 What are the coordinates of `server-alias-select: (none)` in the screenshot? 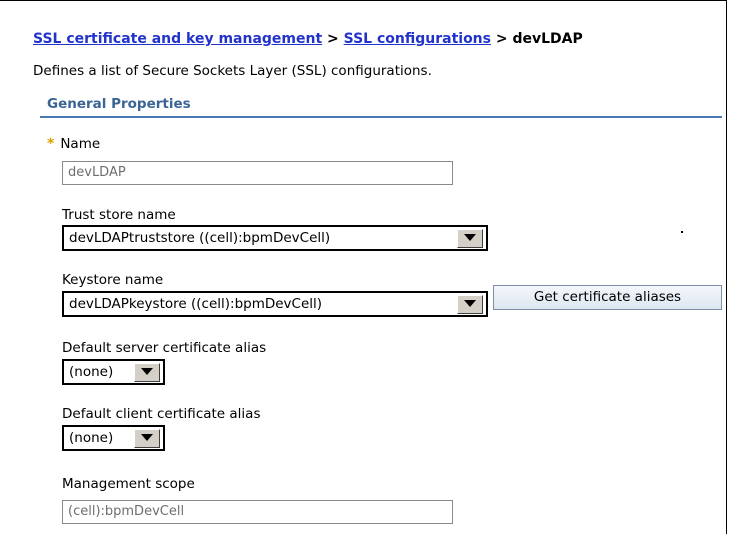 It's located at (113, 372).